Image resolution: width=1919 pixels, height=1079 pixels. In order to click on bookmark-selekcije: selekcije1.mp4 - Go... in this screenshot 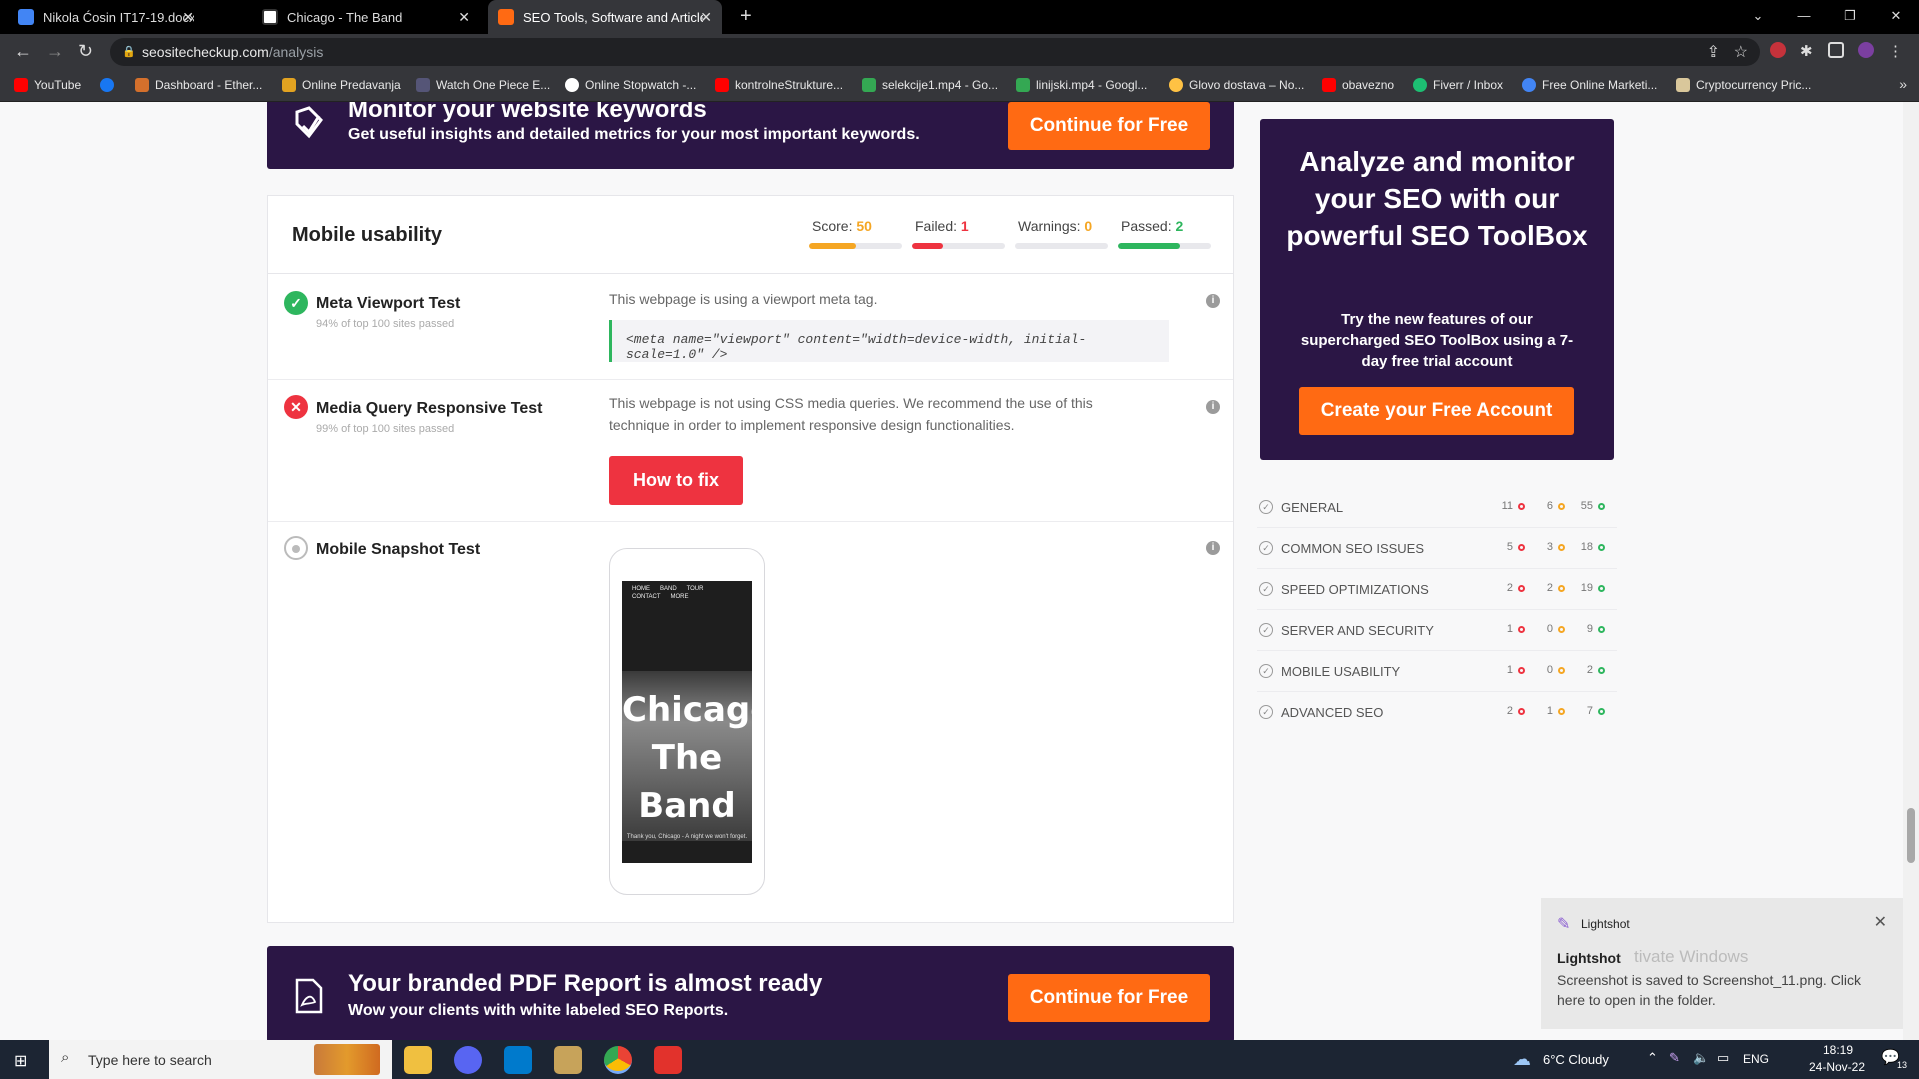, I will do `click(930, 85)`.